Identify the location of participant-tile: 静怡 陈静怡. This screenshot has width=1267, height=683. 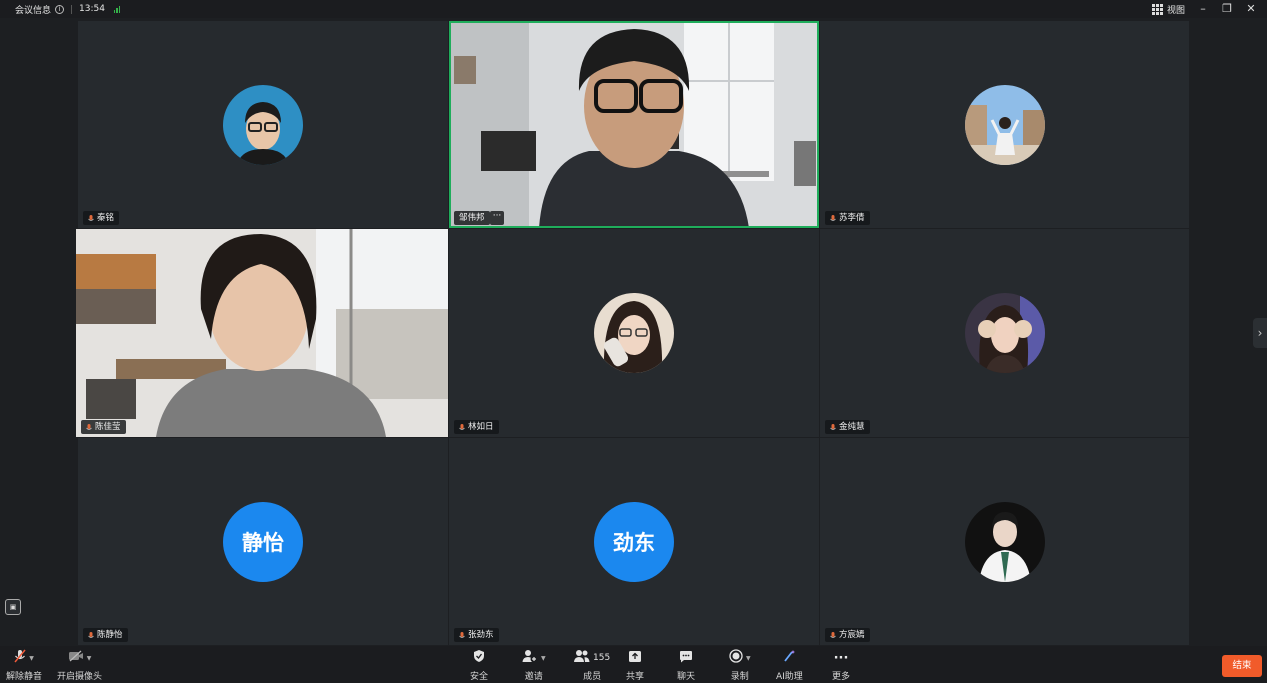
(263, 541).